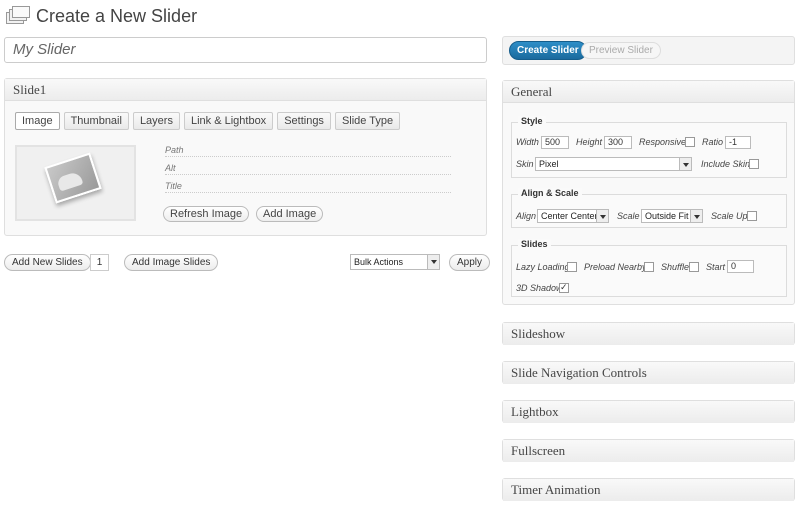 The width and height of the screenshot is (800, 505). I want to click on skin-select: Pixel, so click(613, 164).